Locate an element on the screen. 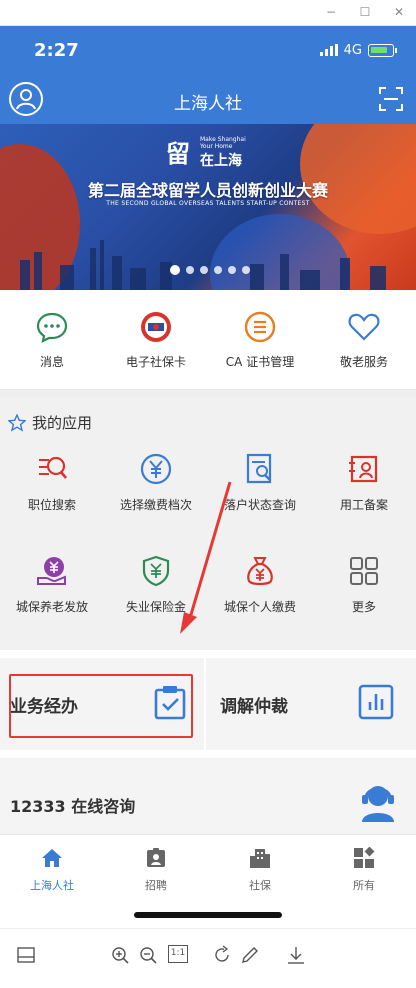 The image size is (416, 988). apps-title: 我的应用 is located at coordinates (62, 423).